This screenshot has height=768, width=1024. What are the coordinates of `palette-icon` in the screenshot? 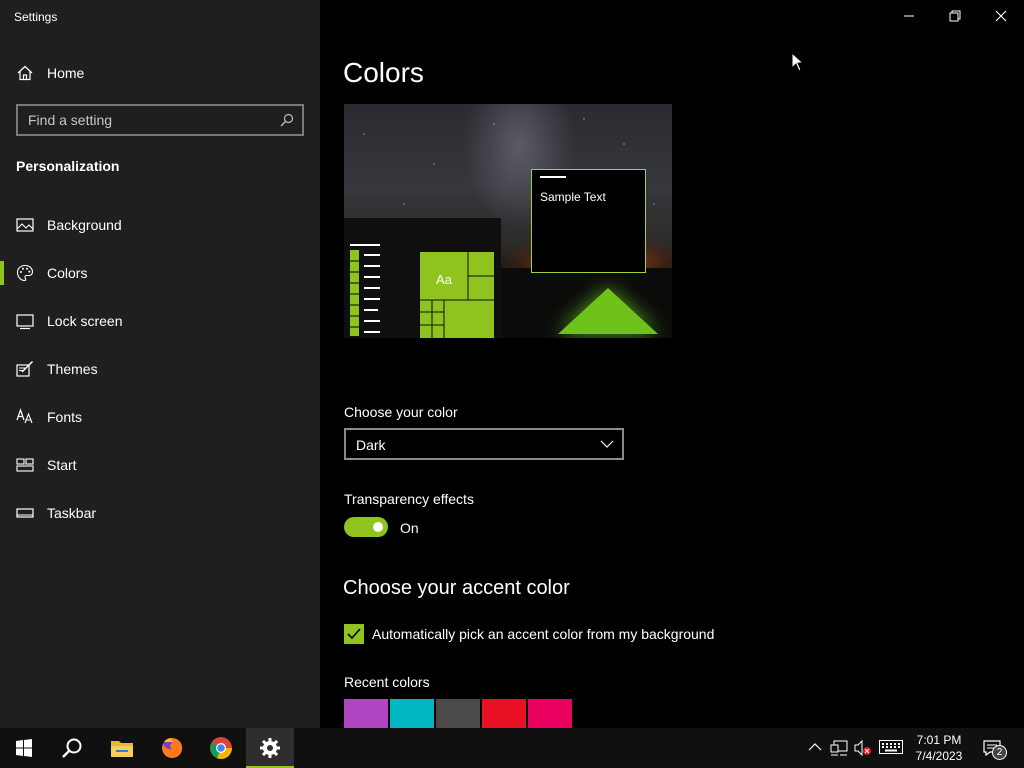 It's located at (25, 273).